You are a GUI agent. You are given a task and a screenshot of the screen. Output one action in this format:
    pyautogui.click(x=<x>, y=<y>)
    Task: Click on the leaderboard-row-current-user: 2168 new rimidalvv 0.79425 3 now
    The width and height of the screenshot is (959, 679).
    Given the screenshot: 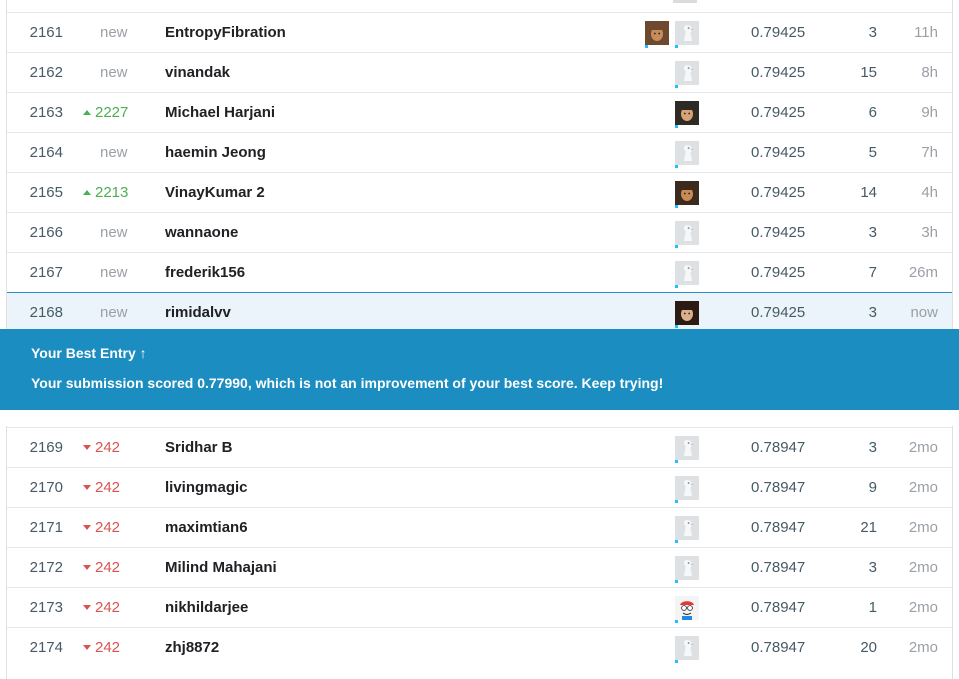 What is the action you would take?
    pyautogui.click(x=479, y=312)
    